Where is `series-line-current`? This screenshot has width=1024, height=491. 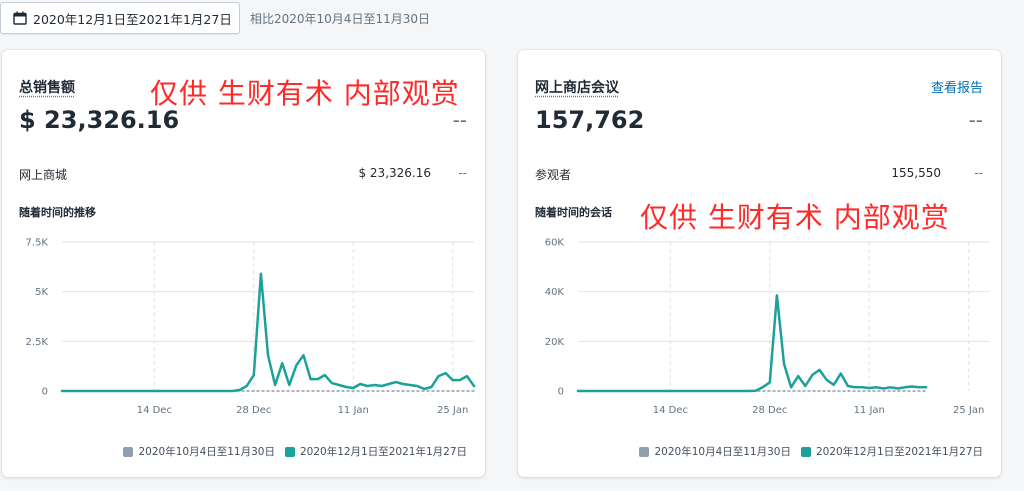 series-line-current is located at coordinates (752, 343).